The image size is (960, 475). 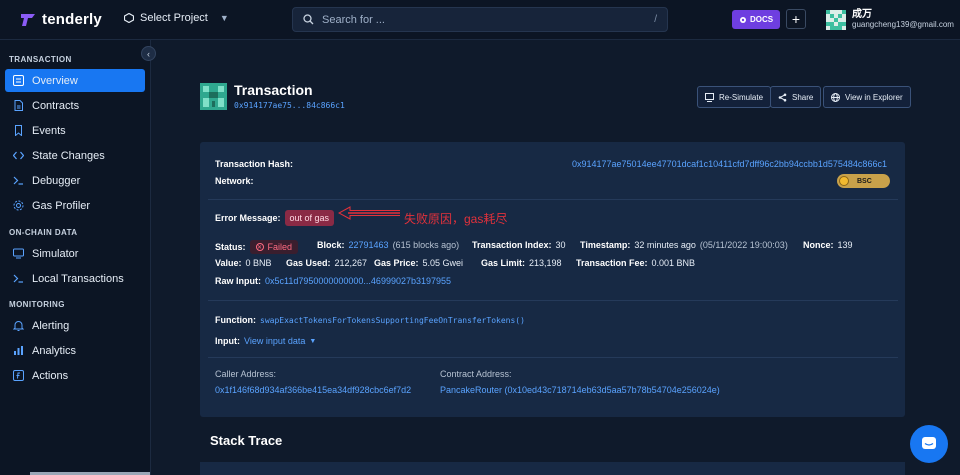 I want to click on block-row: Block: 22791463 (615 blocks ago), so click(x=388, y=245).